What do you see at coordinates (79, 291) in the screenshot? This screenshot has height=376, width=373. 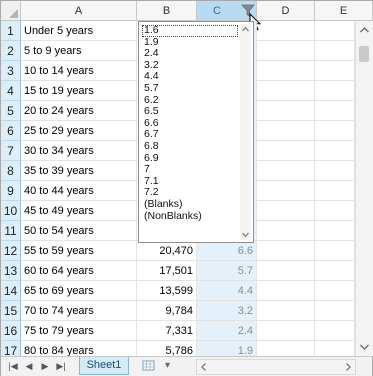 I see `cell-a: 65 to 69 years` at bounding box center [79, 291].